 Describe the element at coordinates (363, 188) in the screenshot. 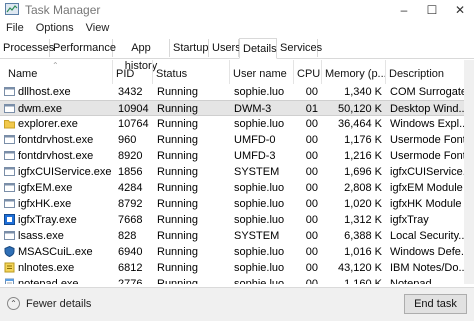

I see `cell-memory: 2,808 K` at that location.